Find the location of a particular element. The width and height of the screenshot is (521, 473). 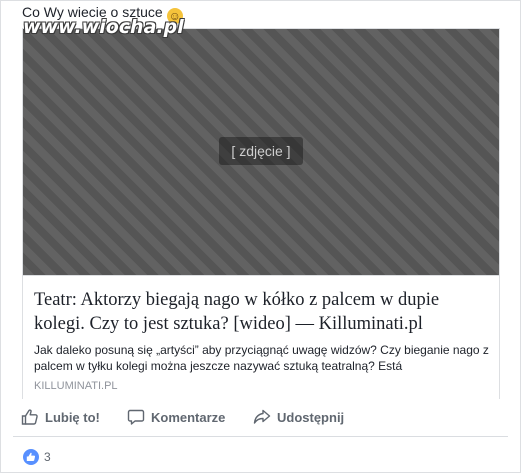

comment-label: Komentarze is located at coordinates (188, 417).